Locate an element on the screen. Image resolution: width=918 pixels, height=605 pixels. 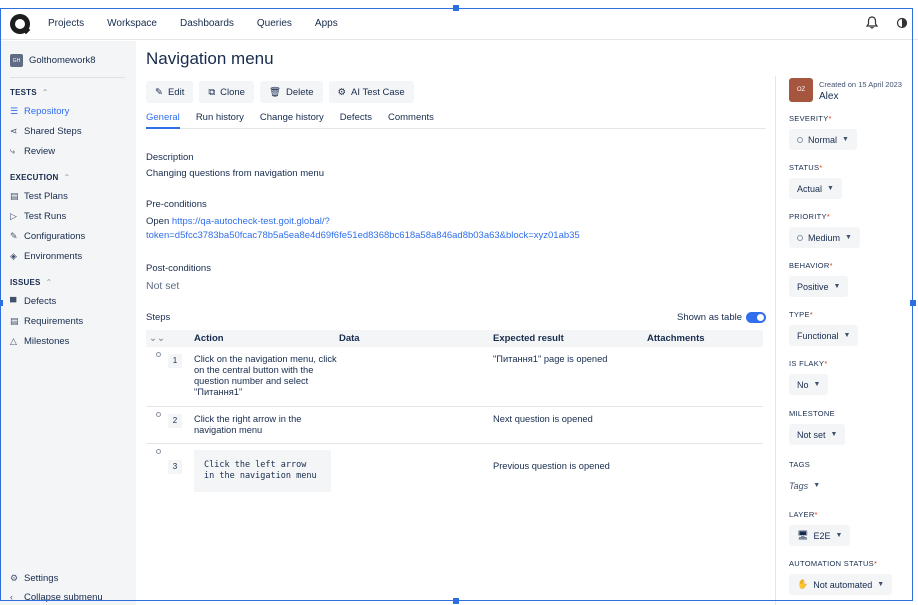
sidebar-item-review: ⤷ Review is located at coordinates (73, 151).